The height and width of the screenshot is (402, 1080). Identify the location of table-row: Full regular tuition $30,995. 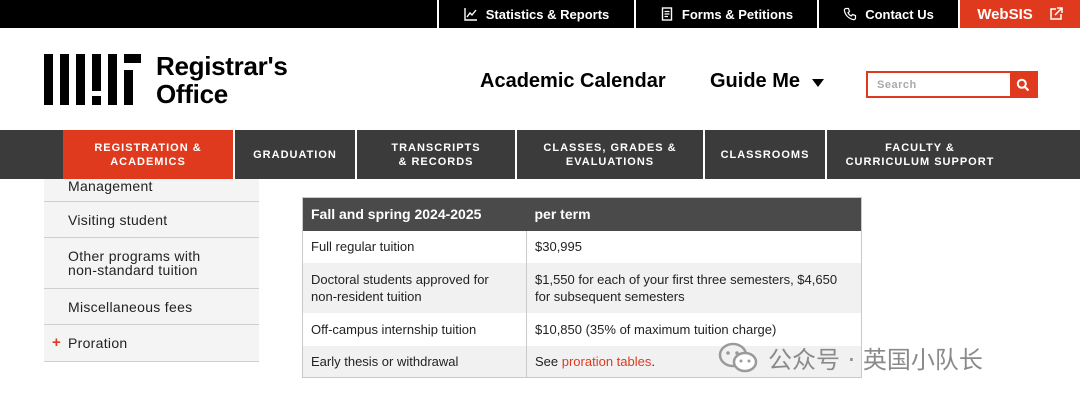
(582, 246).